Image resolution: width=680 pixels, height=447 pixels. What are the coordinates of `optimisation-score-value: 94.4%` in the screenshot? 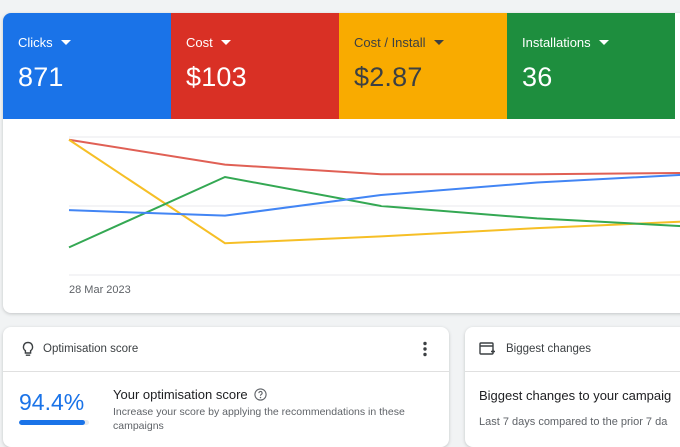 It's located at (52, 402).